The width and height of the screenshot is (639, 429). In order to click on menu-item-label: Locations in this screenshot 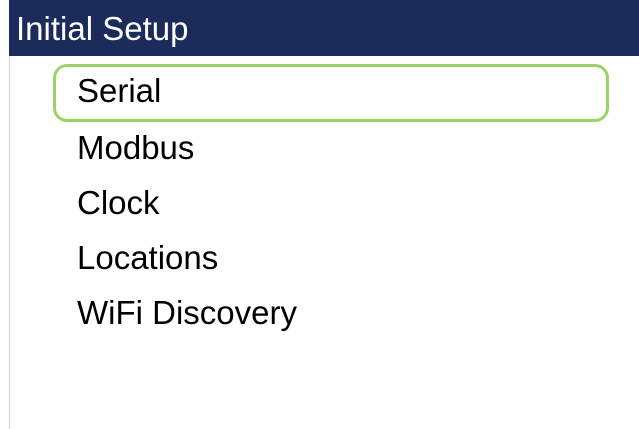, I will do `click(148, 257)`.